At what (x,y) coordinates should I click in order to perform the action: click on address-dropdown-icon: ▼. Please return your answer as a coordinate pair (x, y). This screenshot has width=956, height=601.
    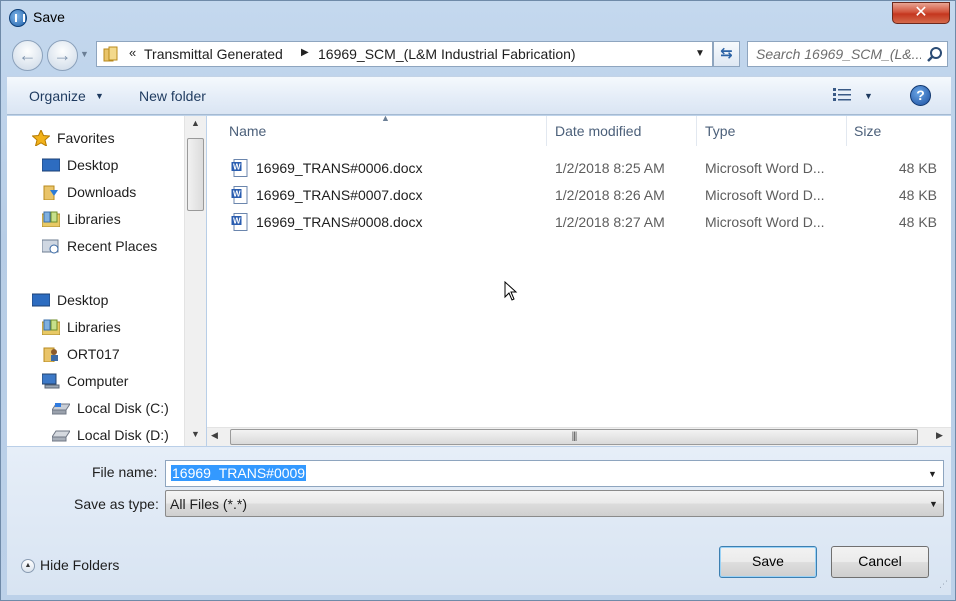
    Looking at the image, I should click on (700, 53).